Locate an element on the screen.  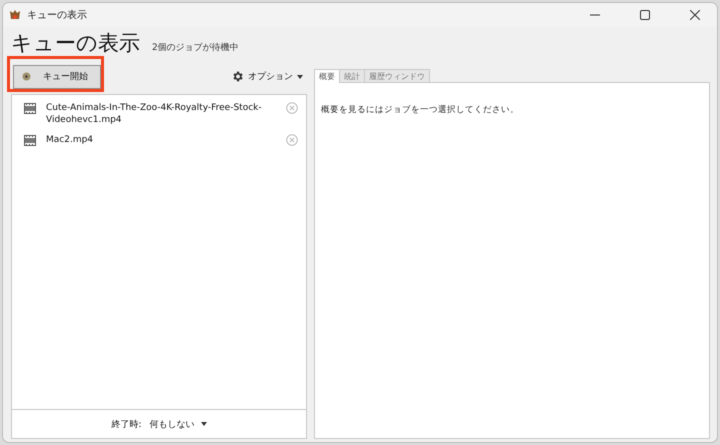
maximize-icon is located at coordinates (645, 15).